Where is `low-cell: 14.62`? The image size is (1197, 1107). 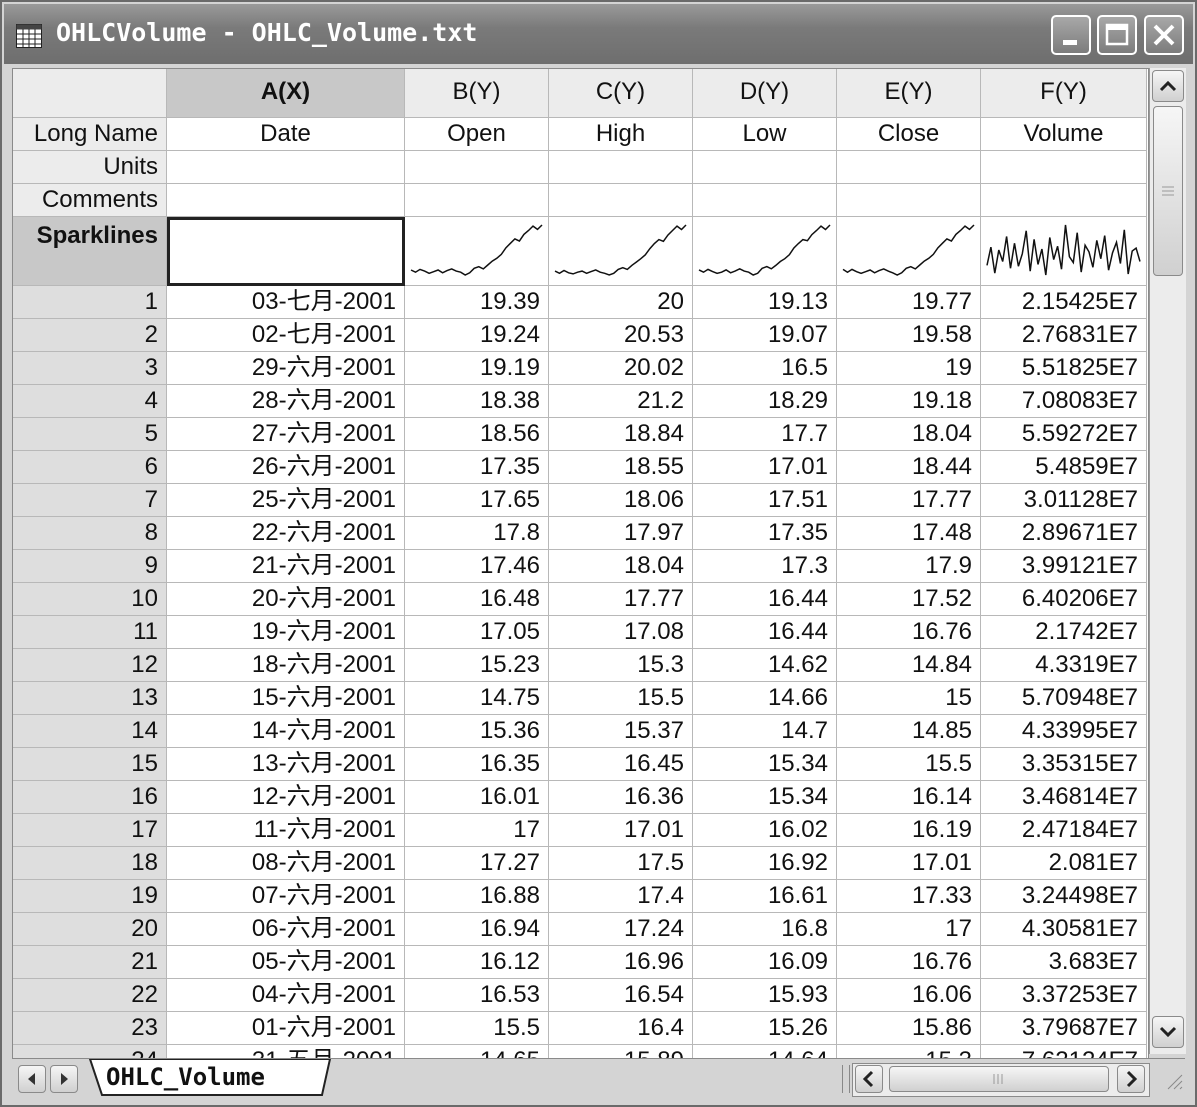 low-cell: 14.62 is located at coordinates (765, 665).